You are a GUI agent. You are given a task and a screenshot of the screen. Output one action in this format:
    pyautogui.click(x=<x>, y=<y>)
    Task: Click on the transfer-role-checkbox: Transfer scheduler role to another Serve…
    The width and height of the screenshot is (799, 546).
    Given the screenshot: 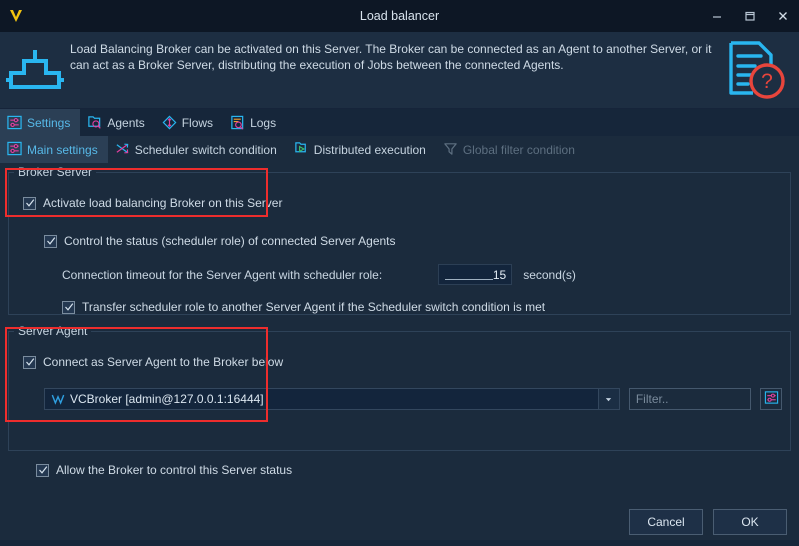 What is the action you would take?
    pyautogui.click(x=303, y=307)
    